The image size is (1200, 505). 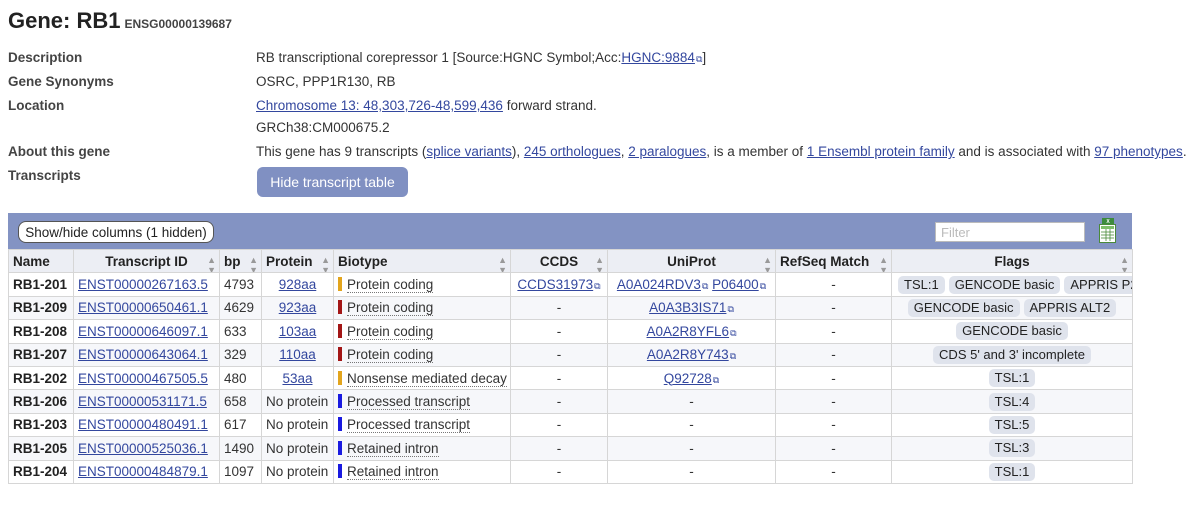 I want to click on transcripts-label: Transcripts, so click(x=44, y=175).